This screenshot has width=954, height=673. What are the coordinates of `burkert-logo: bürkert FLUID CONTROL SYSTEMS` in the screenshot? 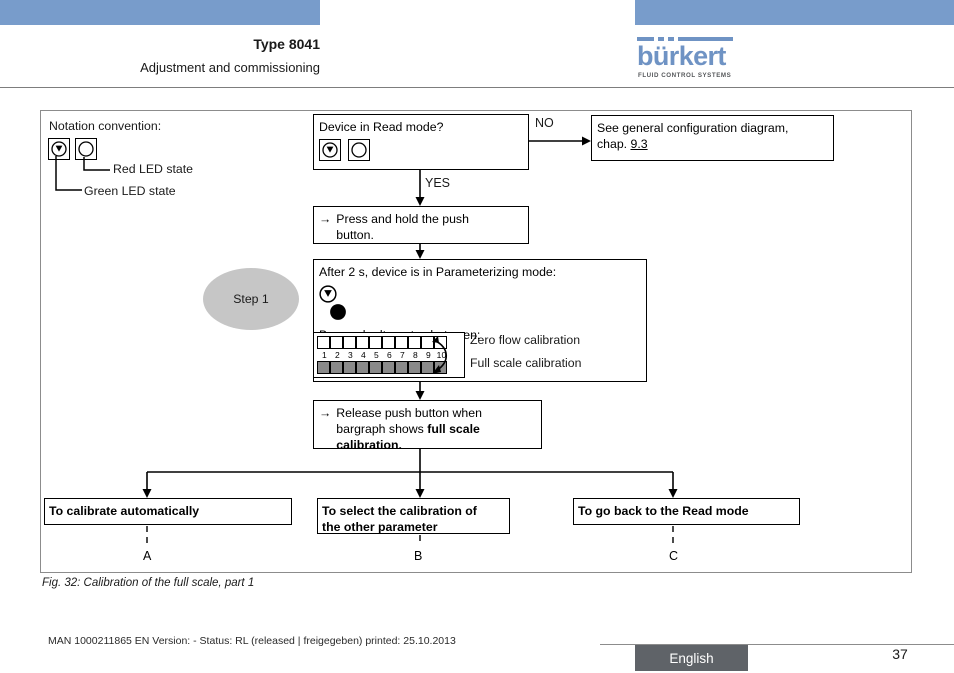 It's located at (692, 59).